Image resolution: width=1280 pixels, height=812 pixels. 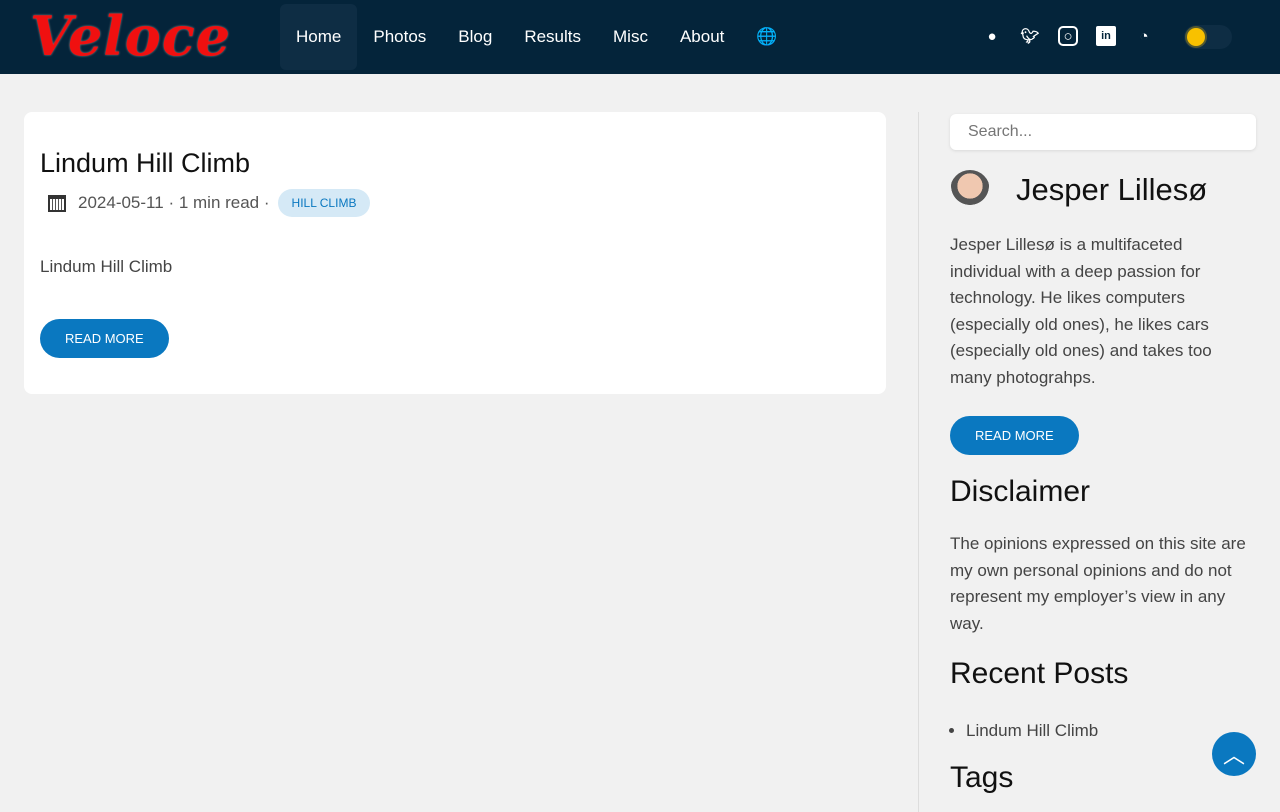 What do you see at coordinates (1106, 36) in the screenshot?
I see `linkedin-icon: in` at bounding box center [1106, 36].